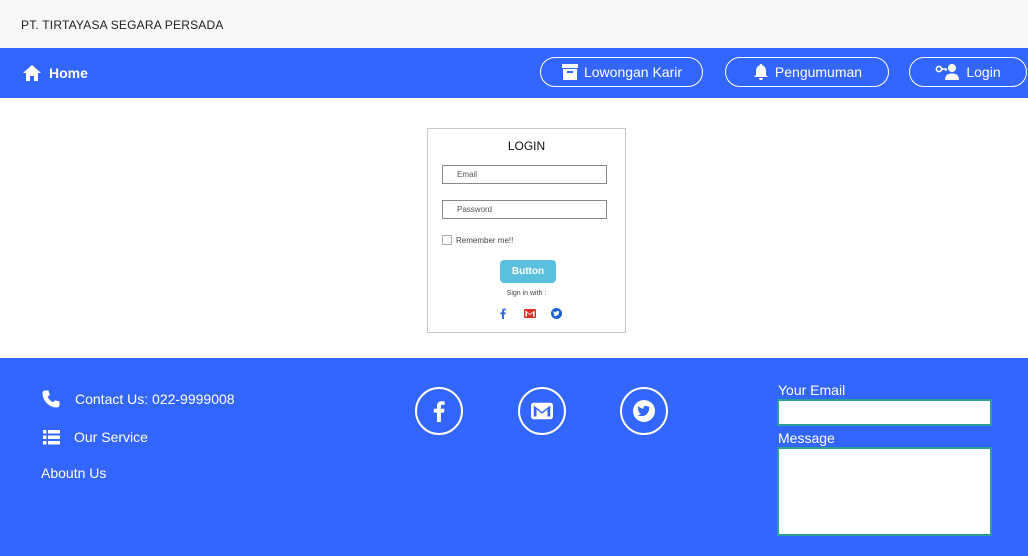  I want to click on user-key-icon, so click(950, 72).